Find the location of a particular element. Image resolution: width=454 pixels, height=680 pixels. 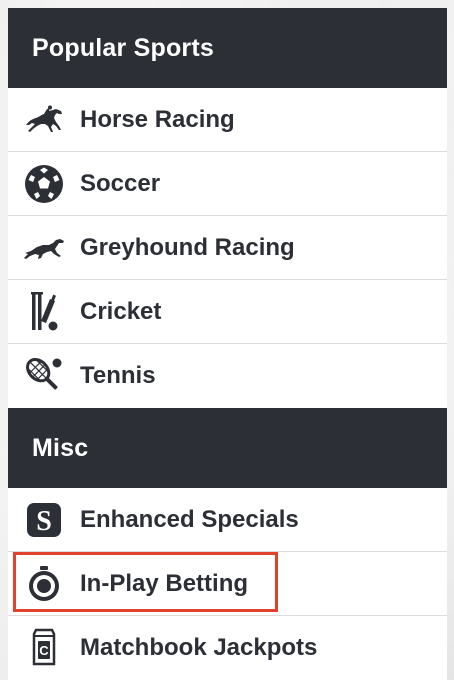

menu-item-horse-racing: Horse Racing is located at coordinates (227, 120).